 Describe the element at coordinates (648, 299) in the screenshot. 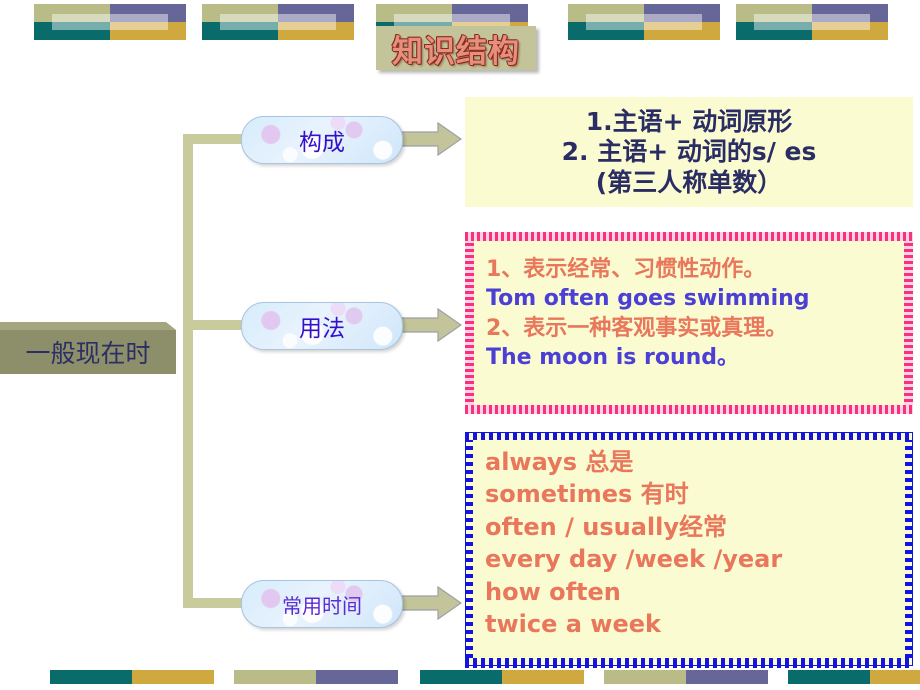

I see `content-line: Tom often goes swimming` at that location.